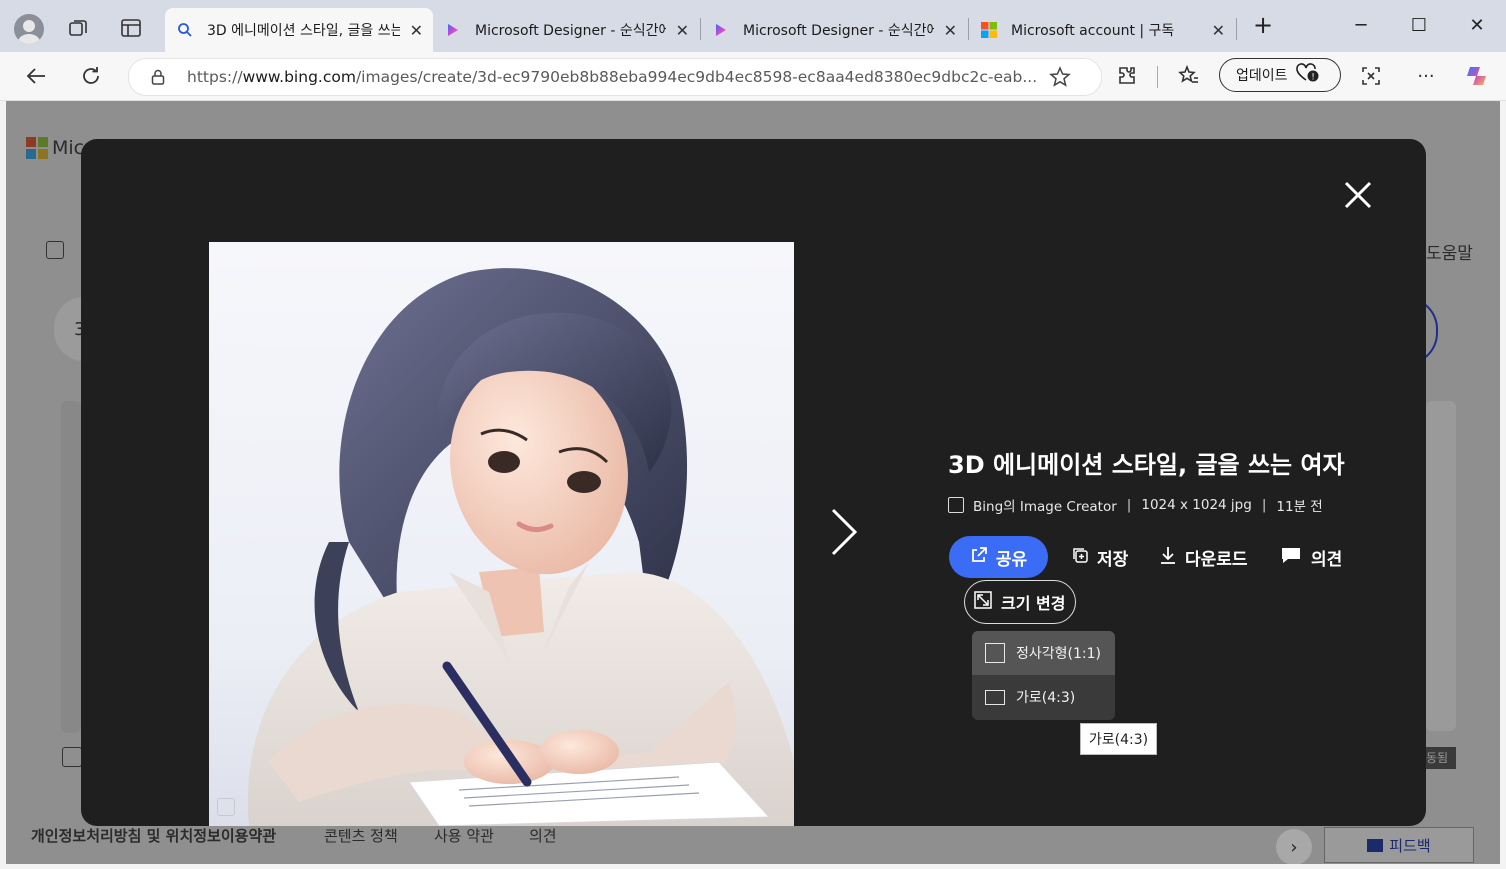 Image resolution: width=1506 pixels, height=869 pixels. I want to click on resize-icon, so click(983, 602).